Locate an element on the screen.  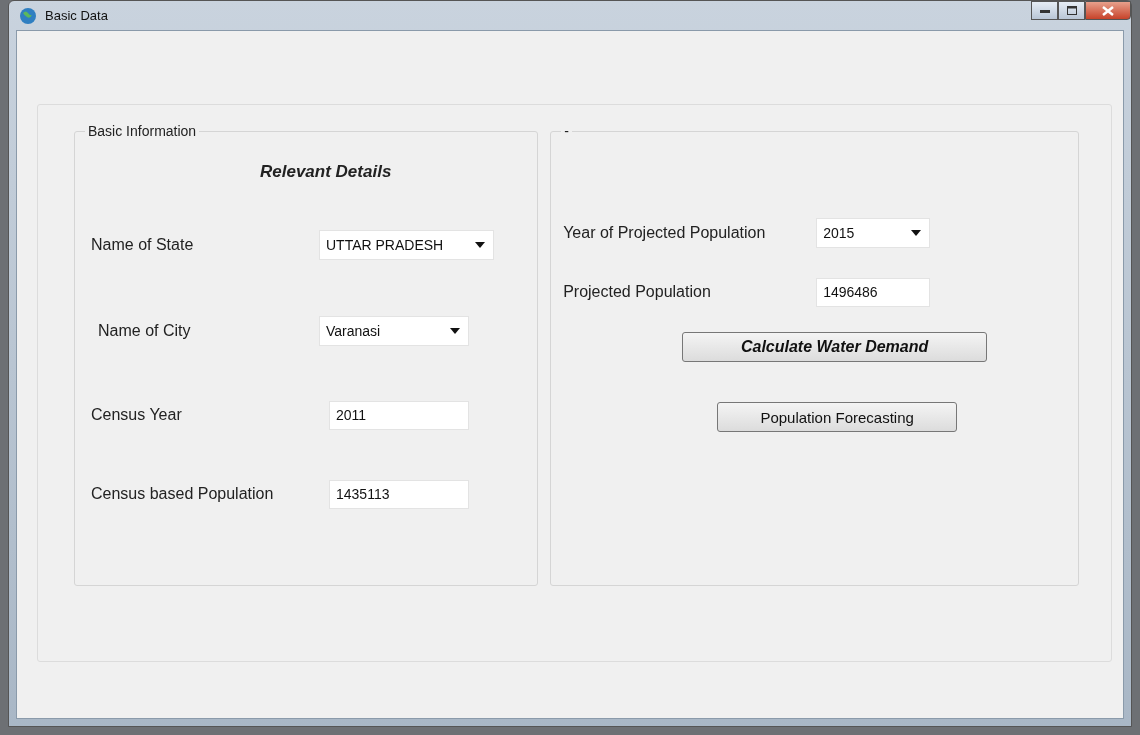
maximize-icon is located at coordinates (1071, 10).